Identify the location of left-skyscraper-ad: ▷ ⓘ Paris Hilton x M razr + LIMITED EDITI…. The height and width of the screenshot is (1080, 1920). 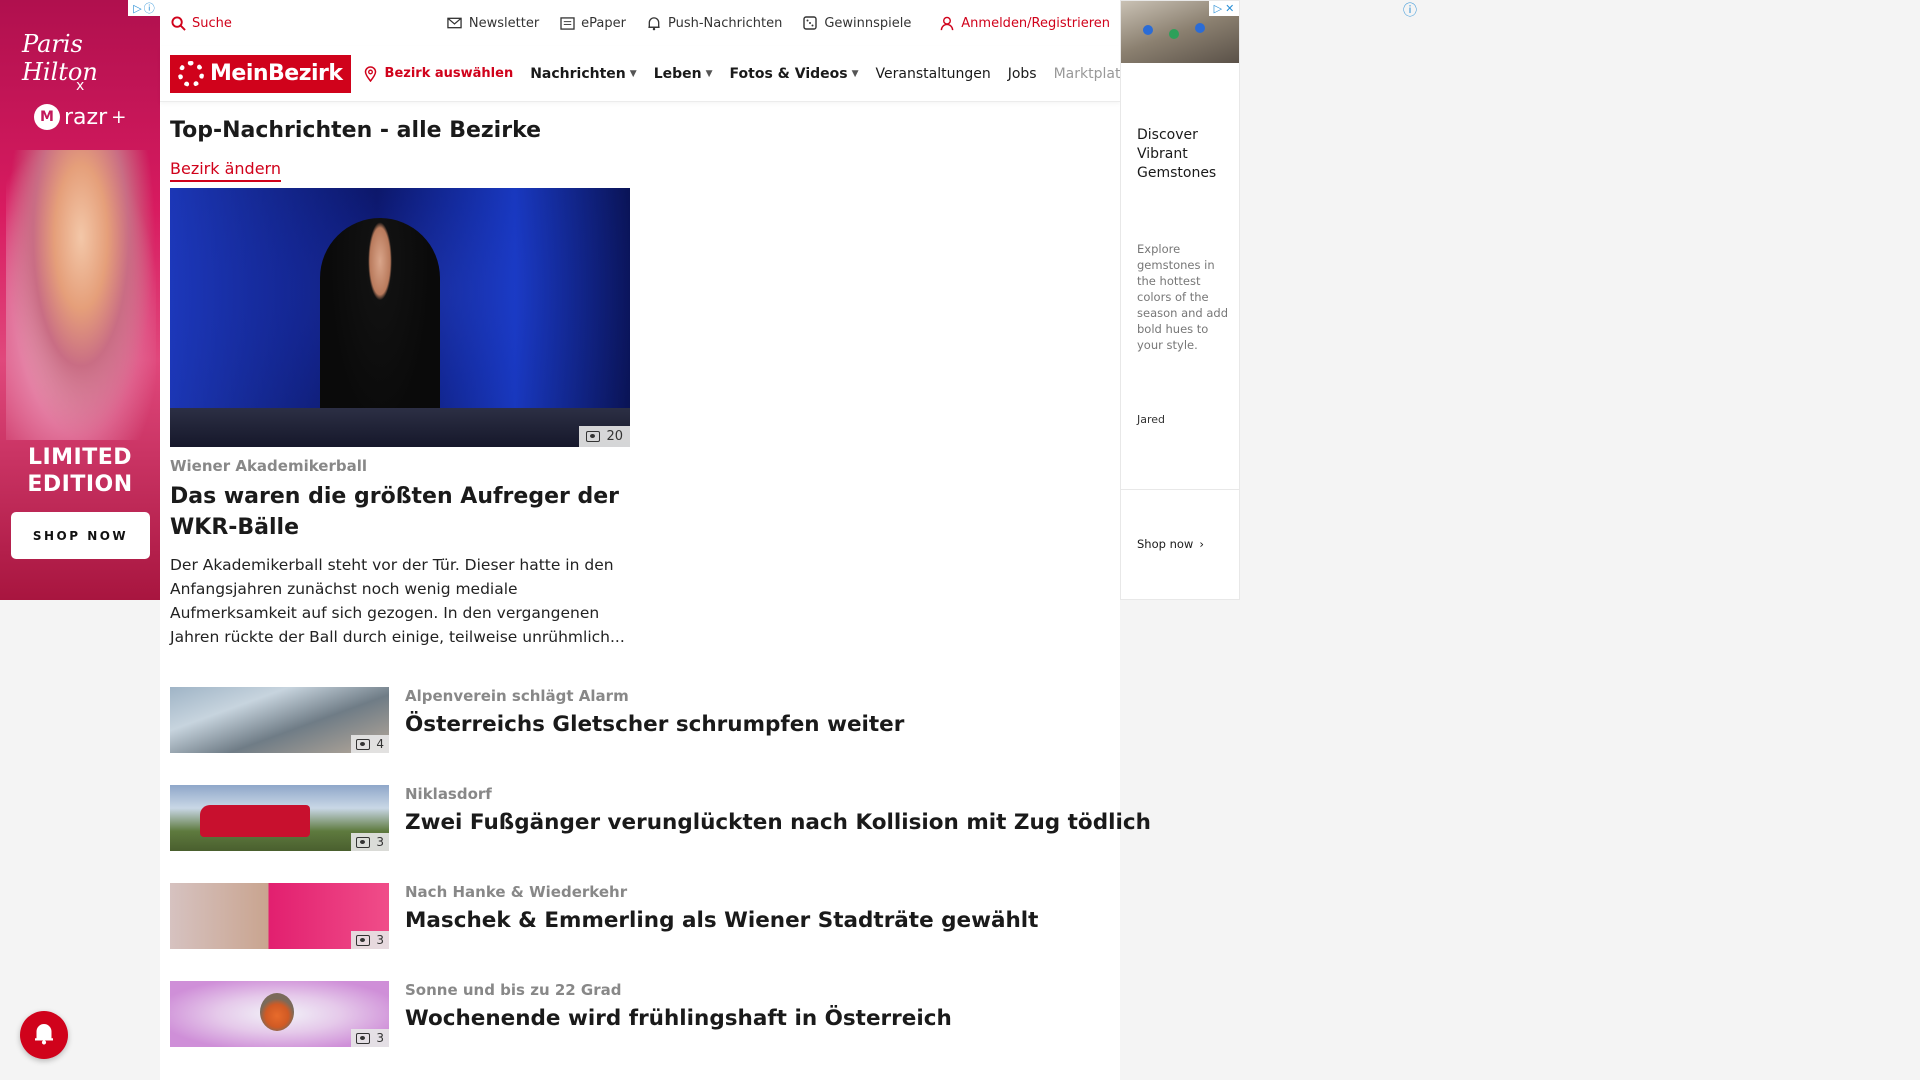
(80, 300).